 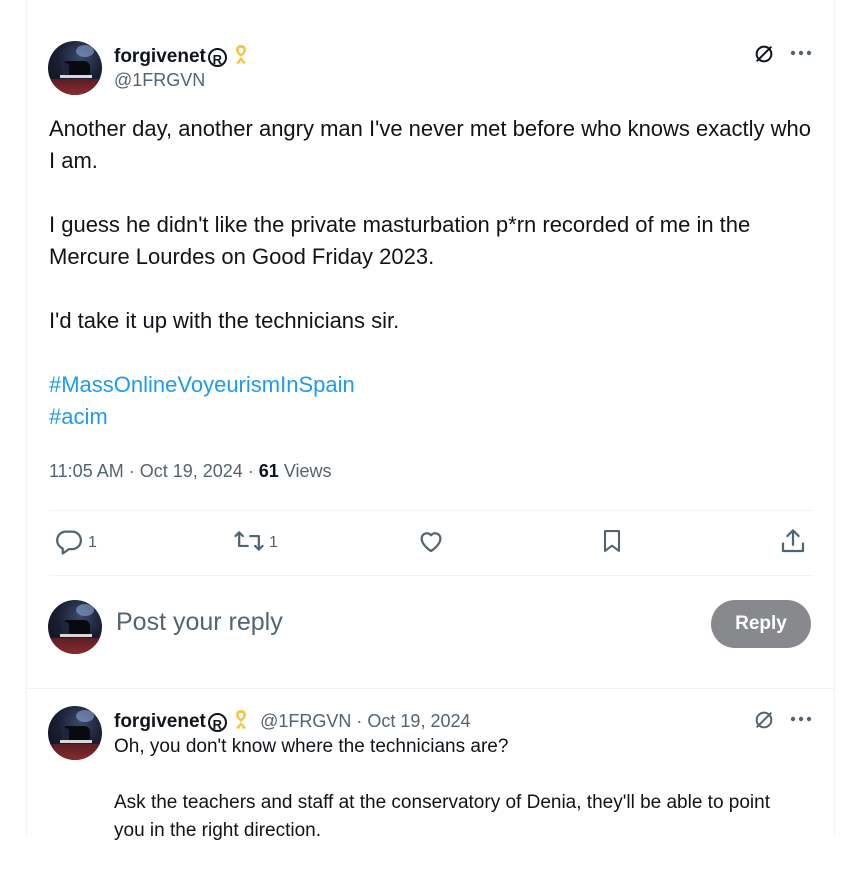 I want to click on tweet-meta: 11:05 AM · Oct 19, 2024 · 61 Views, so click(x=190, y=471).